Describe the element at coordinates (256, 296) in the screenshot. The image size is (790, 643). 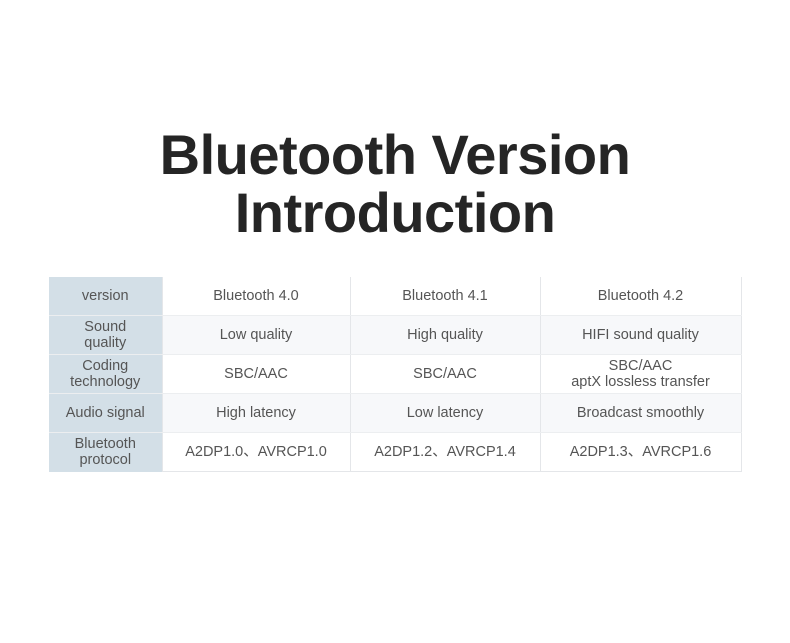
I see `cell-version-bt40: Bluetooth 4.0` at that location.